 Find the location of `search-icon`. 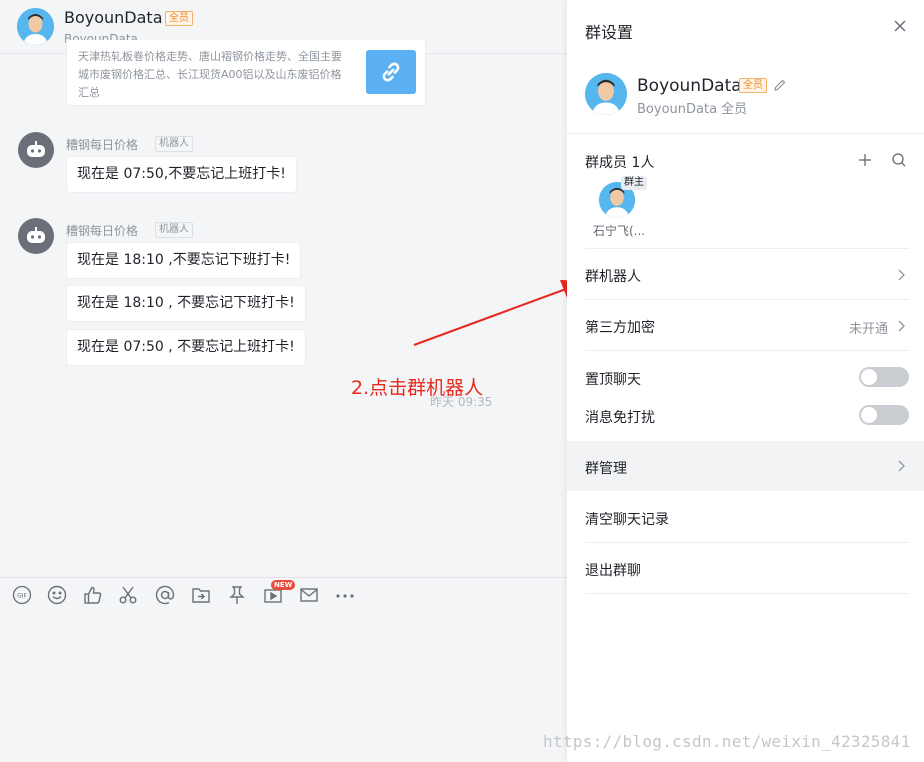

search-icon is located at coordinates (899, 160).